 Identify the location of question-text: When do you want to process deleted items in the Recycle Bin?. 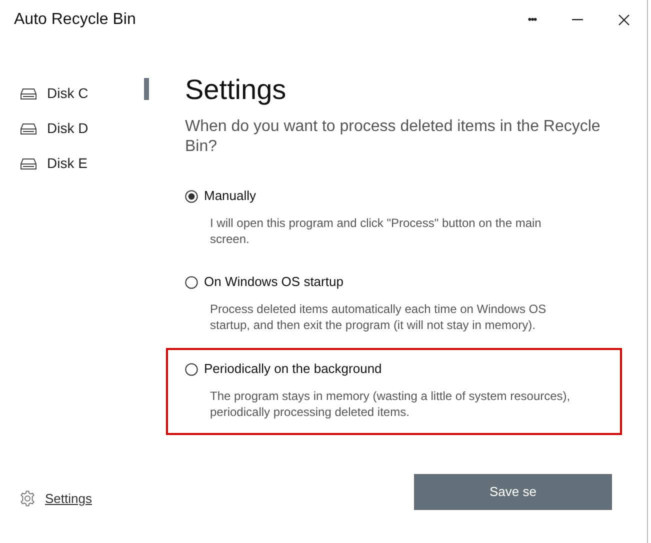
(393, 137).